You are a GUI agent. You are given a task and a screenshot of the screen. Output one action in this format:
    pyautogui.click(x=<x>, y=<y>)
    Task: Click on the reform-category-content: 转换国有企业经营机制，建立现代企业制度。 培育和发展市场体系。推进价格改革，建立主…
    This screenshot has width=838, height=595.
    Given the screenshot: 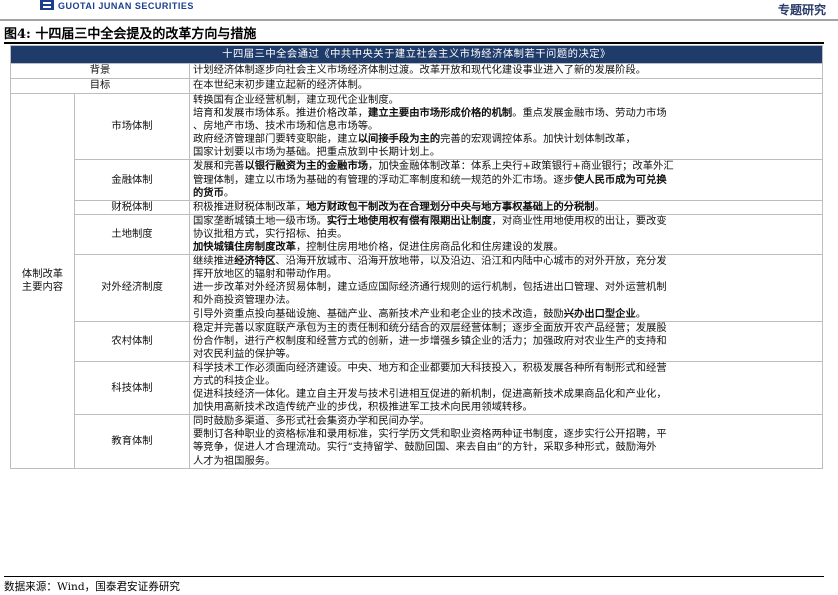 What is the action you would take?
    pyautogui.click(x=506, y=126)
    